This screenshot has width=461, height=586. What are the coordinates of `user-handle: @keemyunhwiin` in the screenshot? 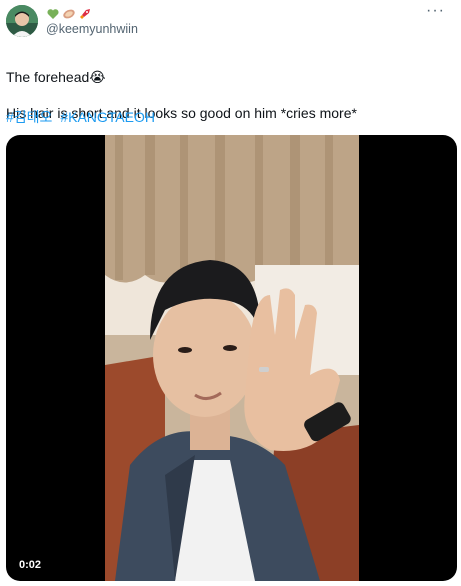 It's located at (92, 29).